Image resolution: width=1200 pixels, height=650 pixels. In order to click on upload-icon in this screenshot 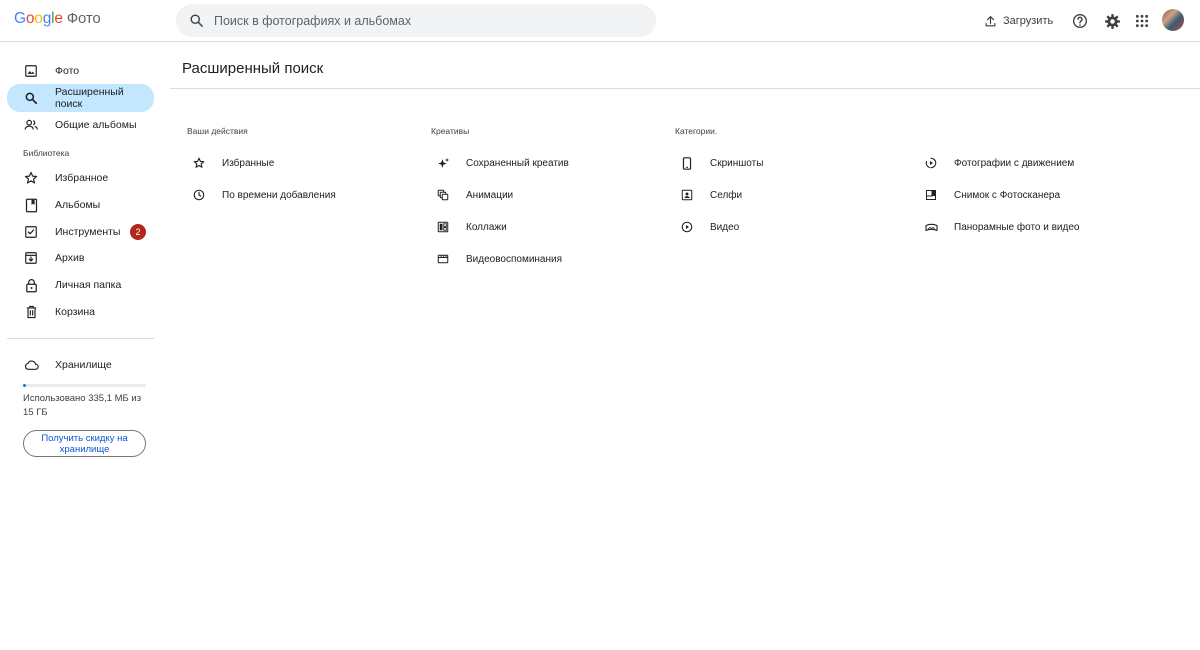, I will do `click(990, 21)`.